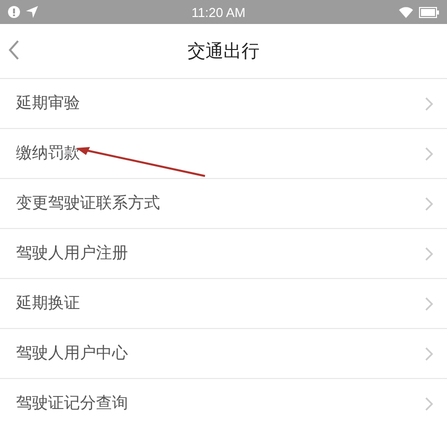  I want to click on menu-item: 驾驶人用户注册, so click(223, 254).